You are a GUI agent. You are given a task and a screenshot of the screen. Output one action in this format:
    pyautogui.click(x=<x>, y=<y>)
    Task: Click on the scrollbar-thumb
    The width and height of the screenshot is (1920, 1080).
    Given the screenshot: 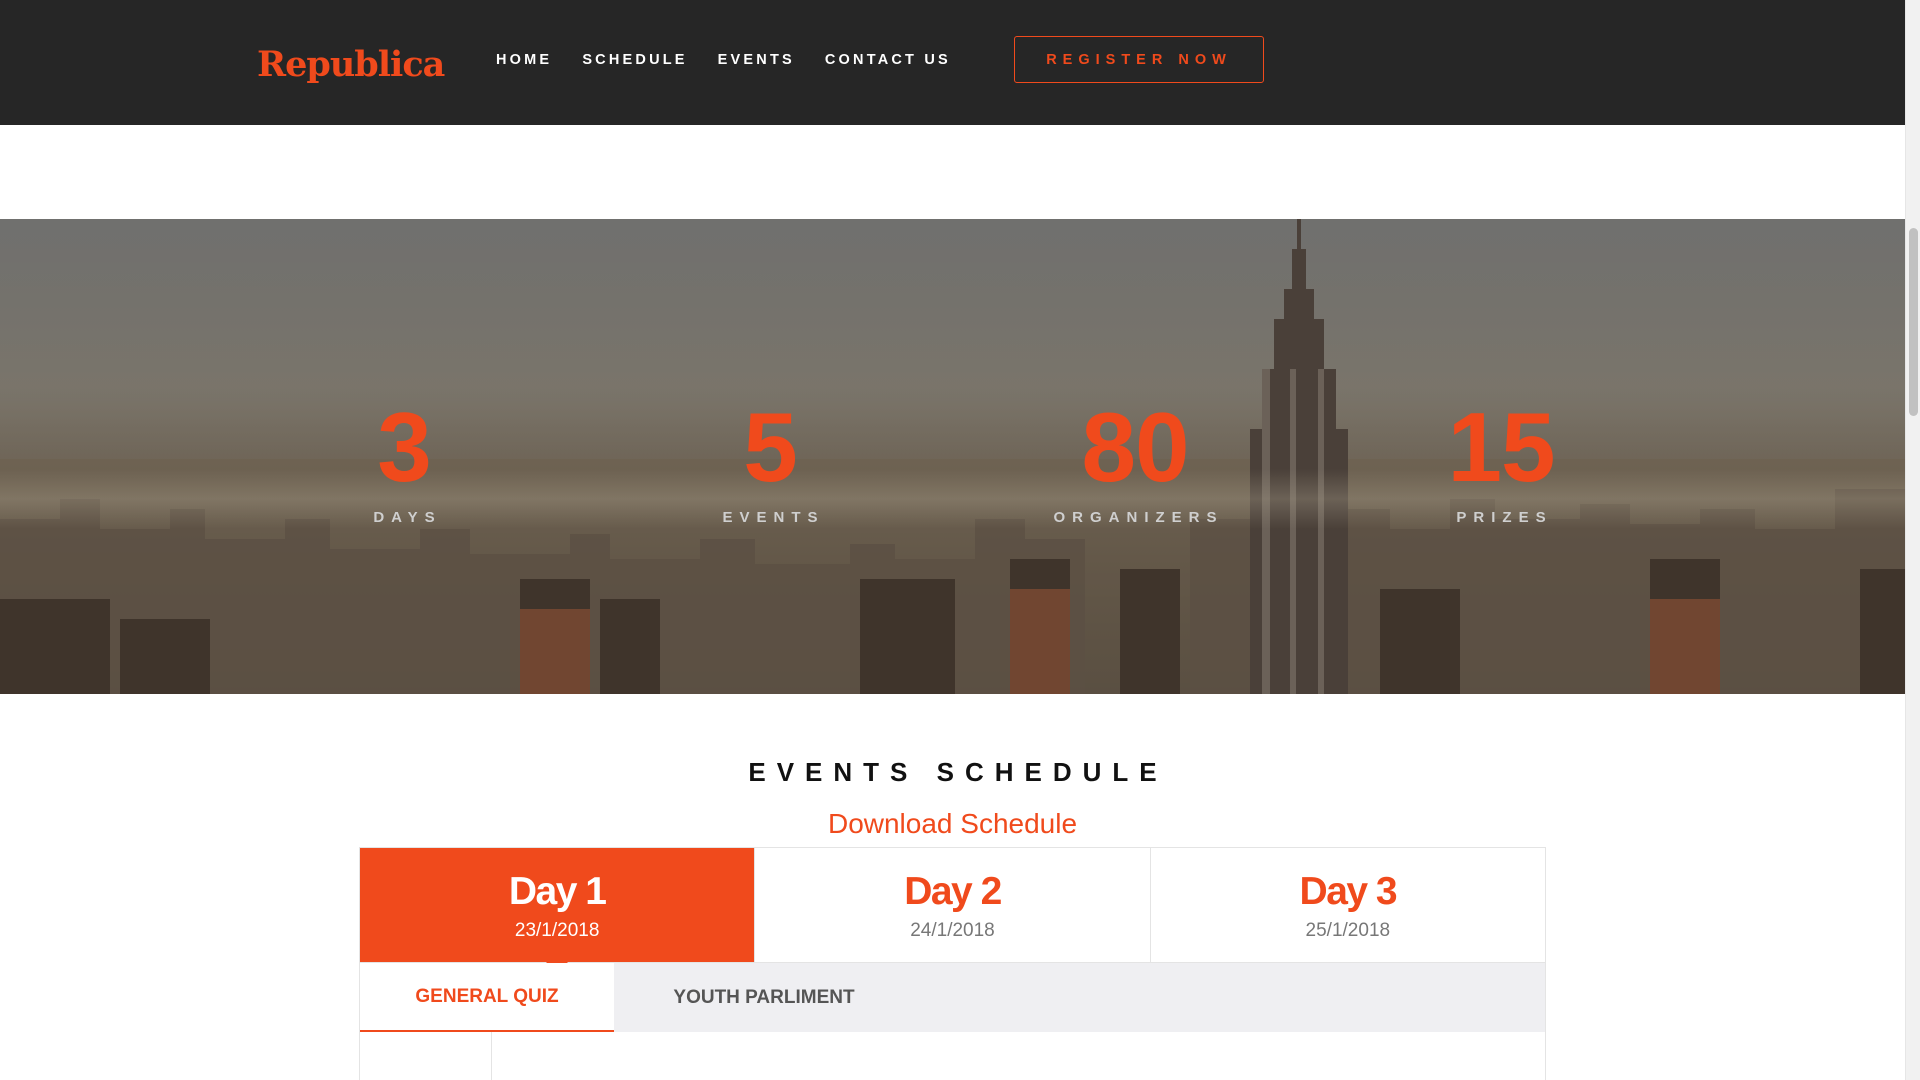 What is the action you would take?
    pyautogui.click(x=1913, y=322)
    